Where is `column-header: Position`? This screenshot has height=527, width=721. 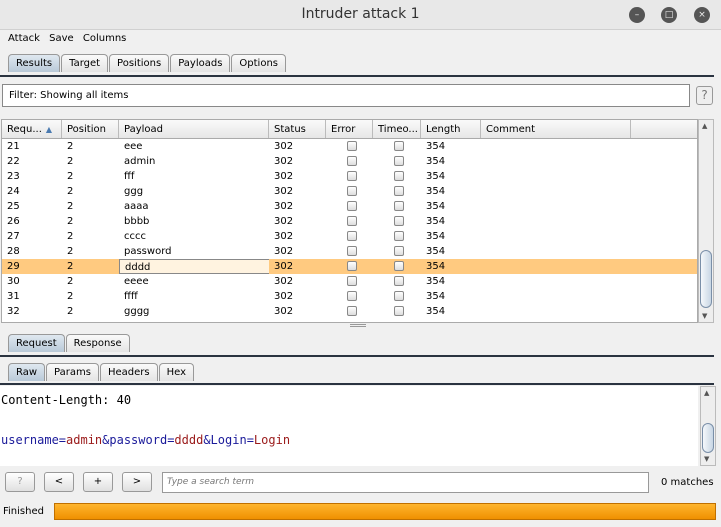 column-header: Position is located at coordinates (90, 129).